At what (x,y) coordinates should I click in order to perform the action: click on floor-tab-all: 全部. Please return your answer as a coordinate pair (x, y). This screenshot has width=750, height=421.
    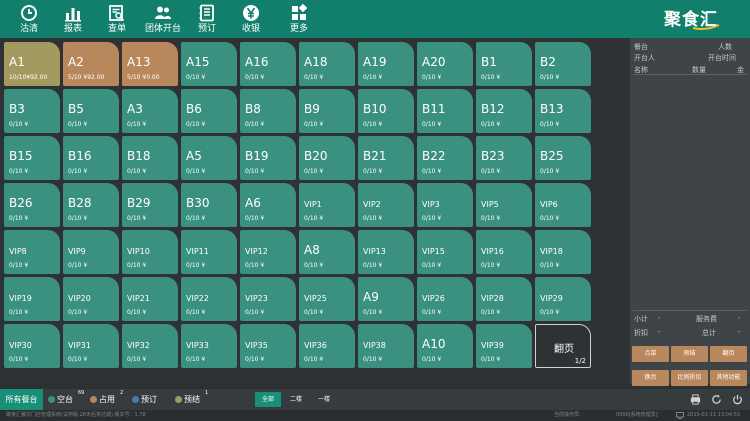
    Looking at the image, I should click on (268, 399).